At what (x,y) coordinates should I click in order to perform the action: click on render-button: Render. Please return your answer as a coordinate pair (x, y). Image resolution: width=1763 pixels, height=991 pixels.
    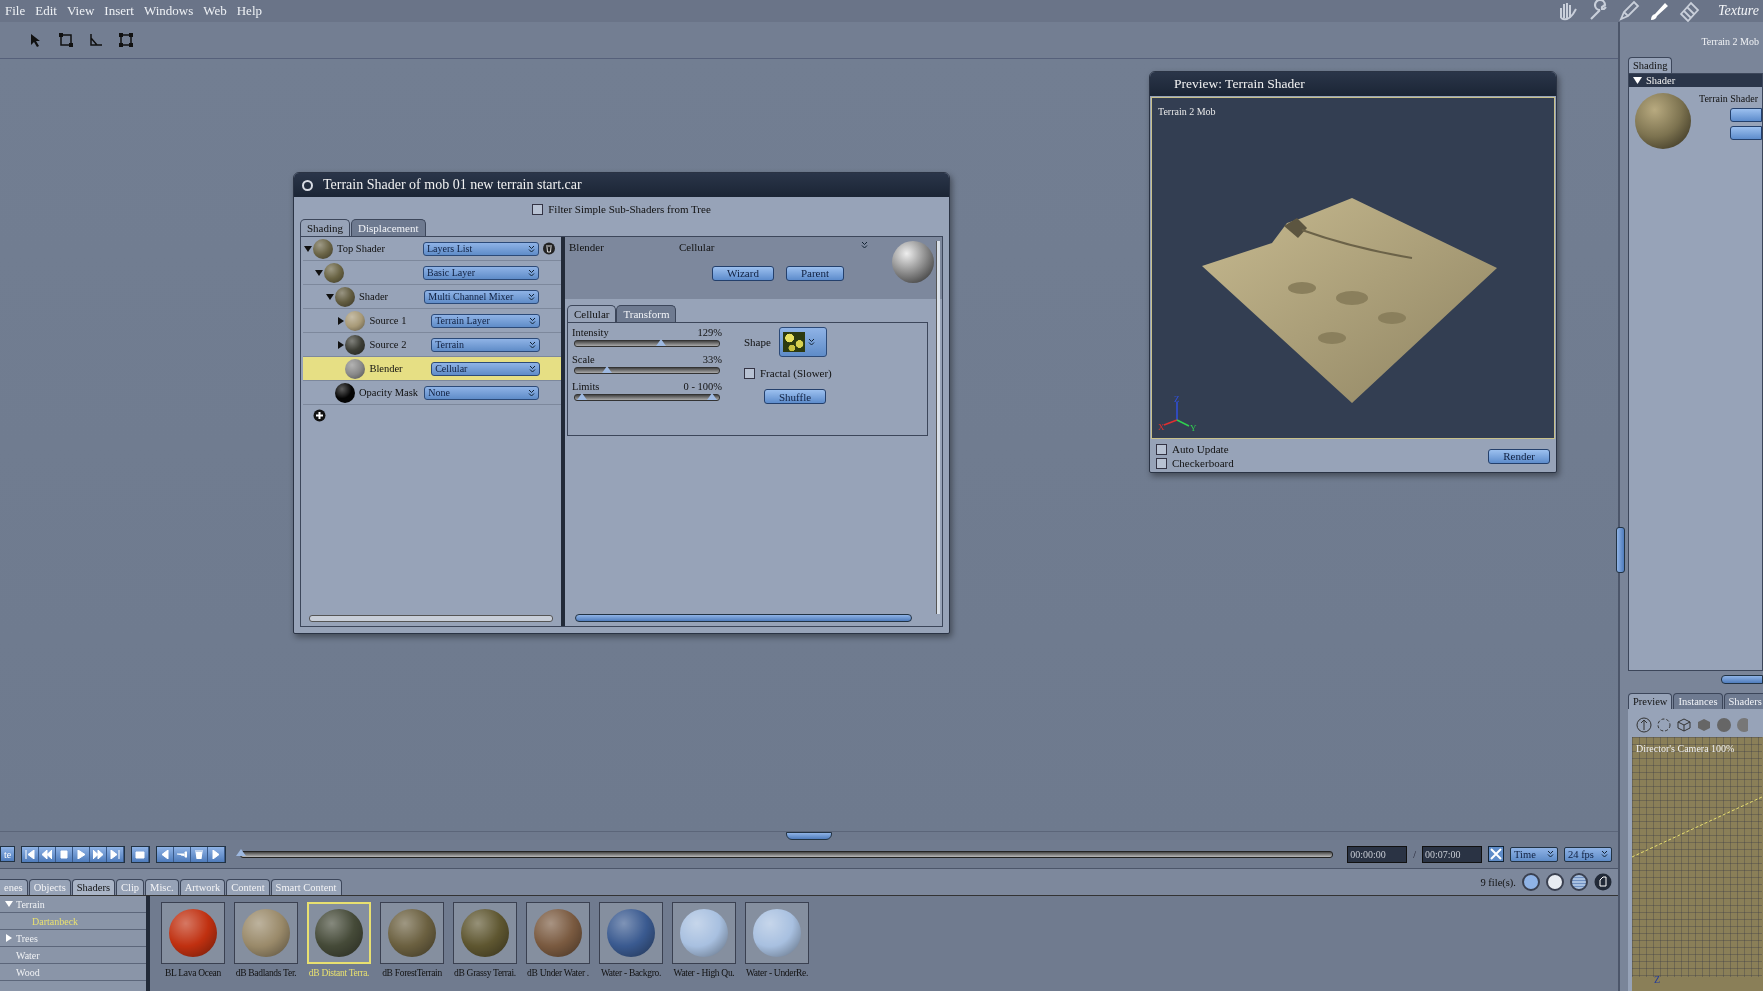
    Looking at the image, I should click on (1519, 456).